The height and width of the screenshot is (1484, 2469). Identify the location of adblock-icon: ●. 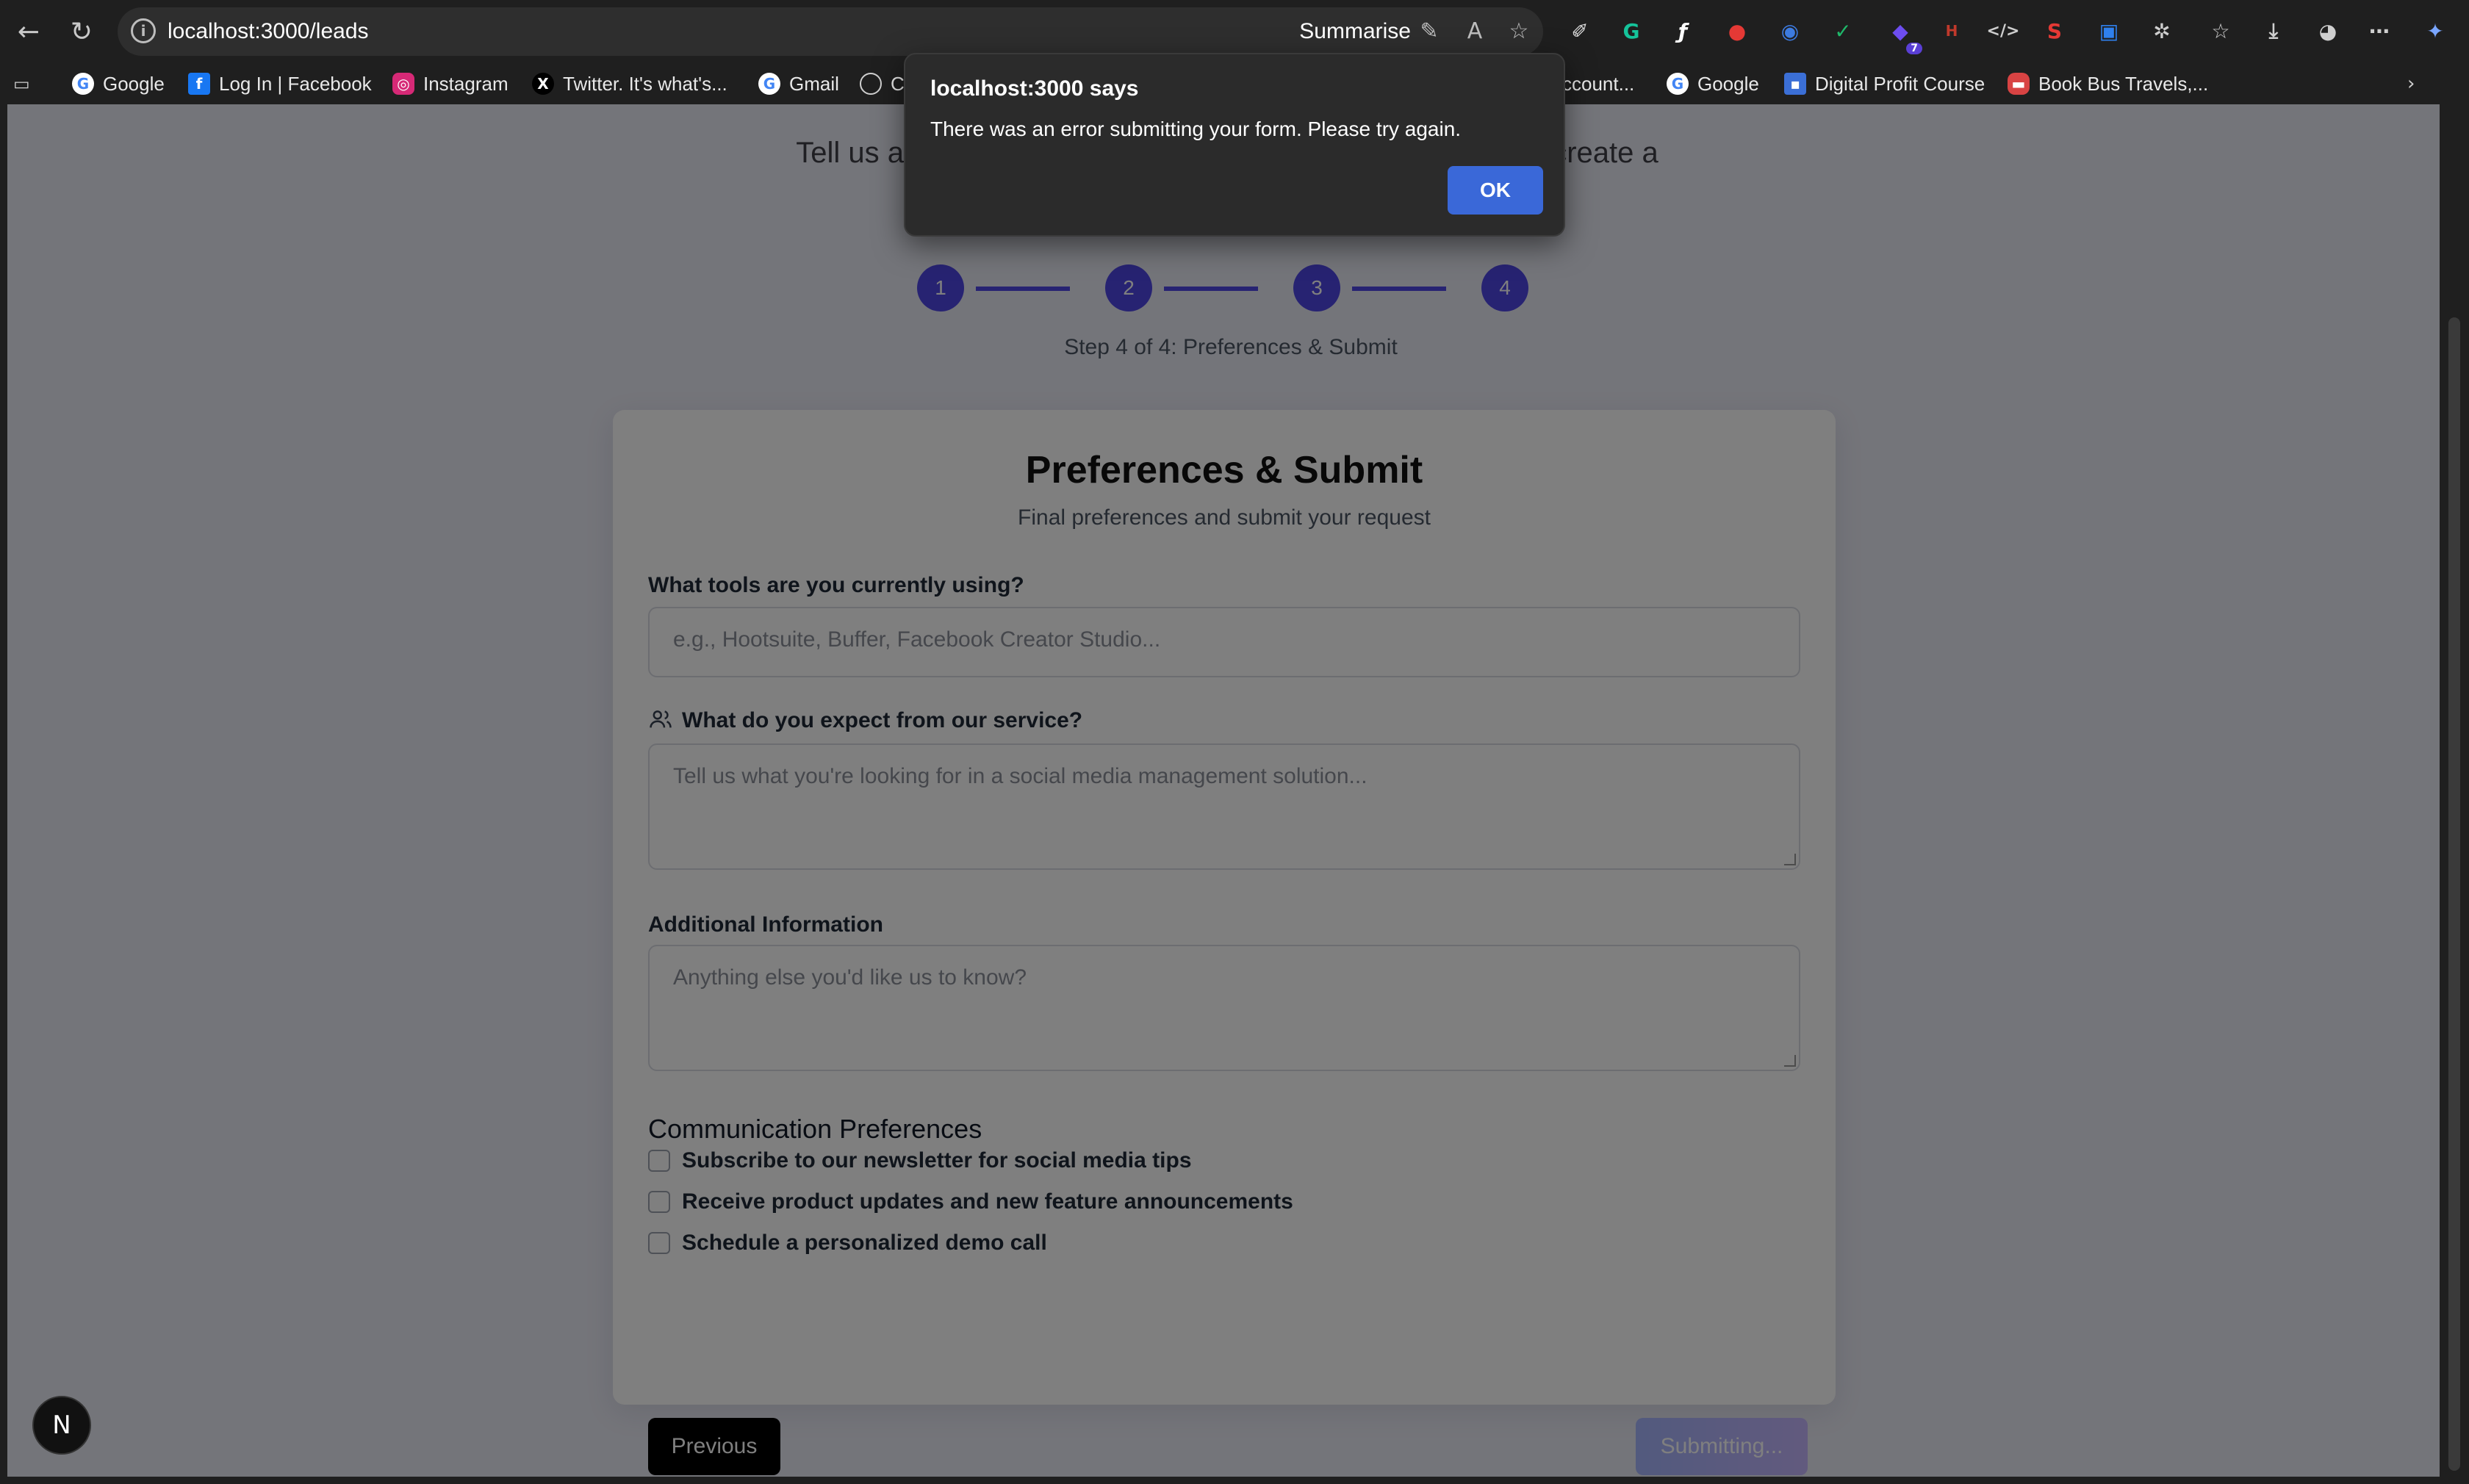
(1737, 31).